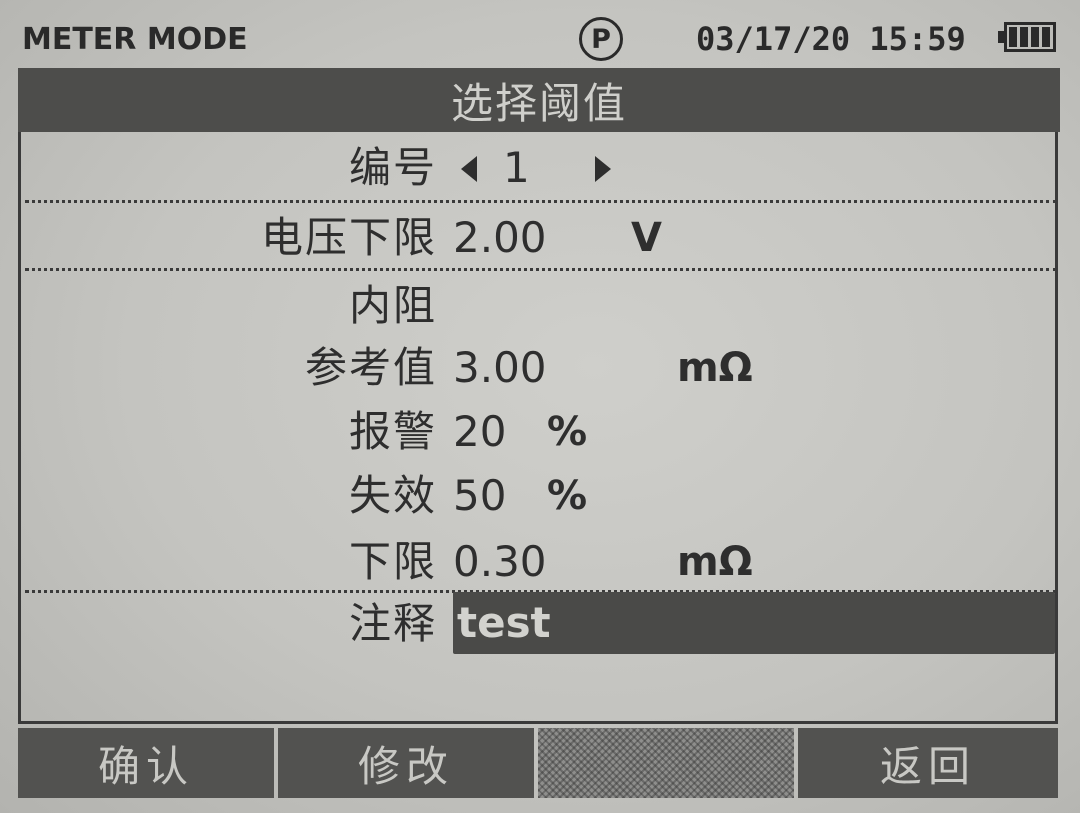 This screenshot has width=1080, height=813. What do you see at coordinates (348, 237) in the screenshot?
I see `voltage-lower-label: 电压下限` at bounding box center [348, 237].